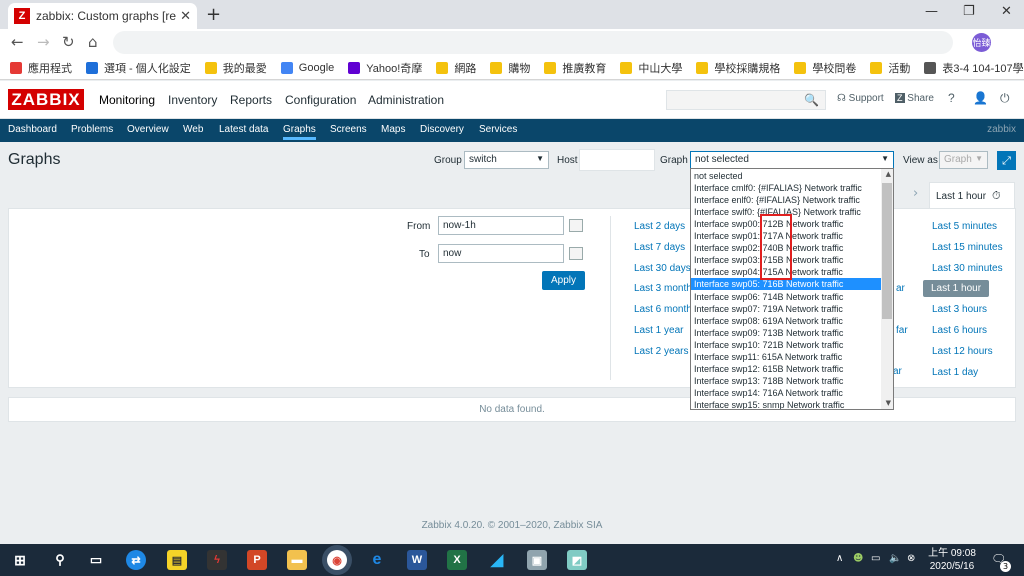 The width and height of the screenshot is (1024, 576). What do you see at coordinates (972, 195) in the screenshot?
I see `time-filter-tab: Last 1 hour ⏱` at bounding box center [972, 195].